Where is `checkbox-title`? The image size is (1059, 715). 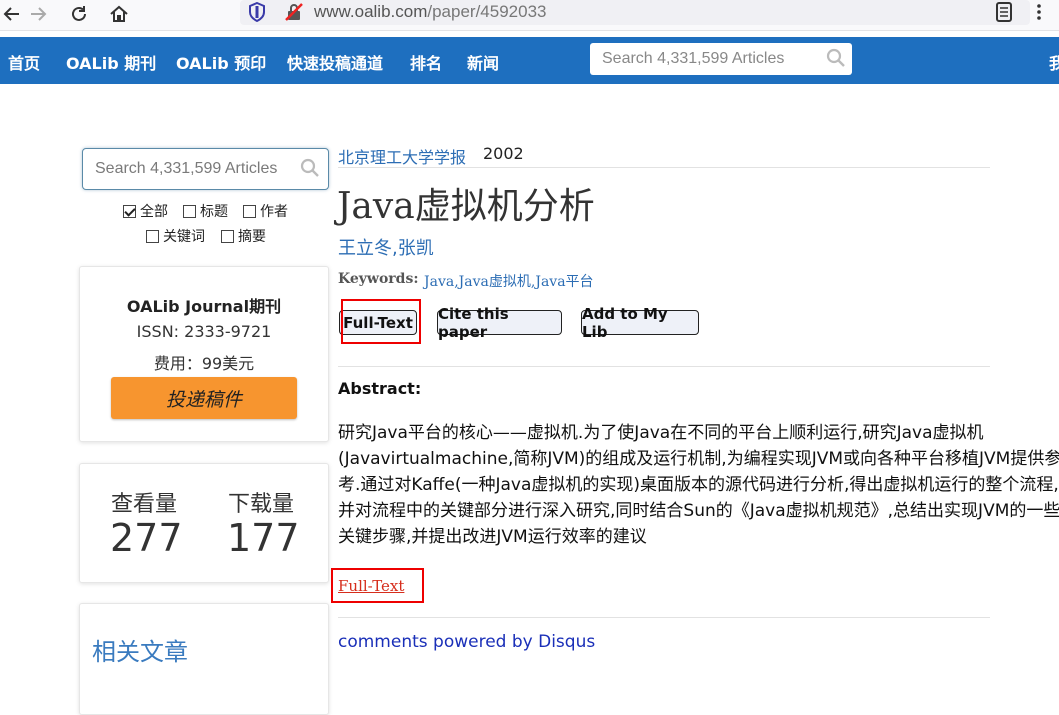 checkbox-title is located at coordinates (189, 211).